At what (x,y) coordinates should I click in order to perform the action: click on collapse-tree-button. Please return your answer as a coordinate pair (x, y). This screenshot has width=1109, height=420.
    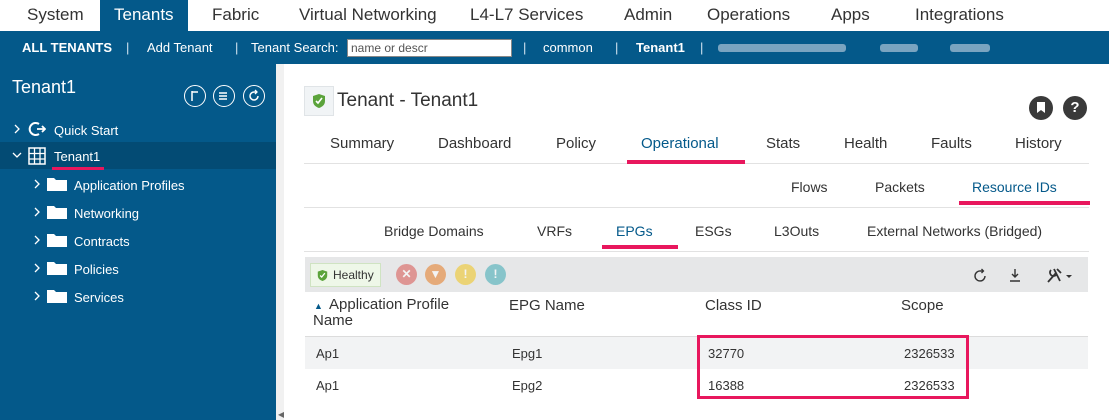
    Looking at the image, I should click on (195, 96).